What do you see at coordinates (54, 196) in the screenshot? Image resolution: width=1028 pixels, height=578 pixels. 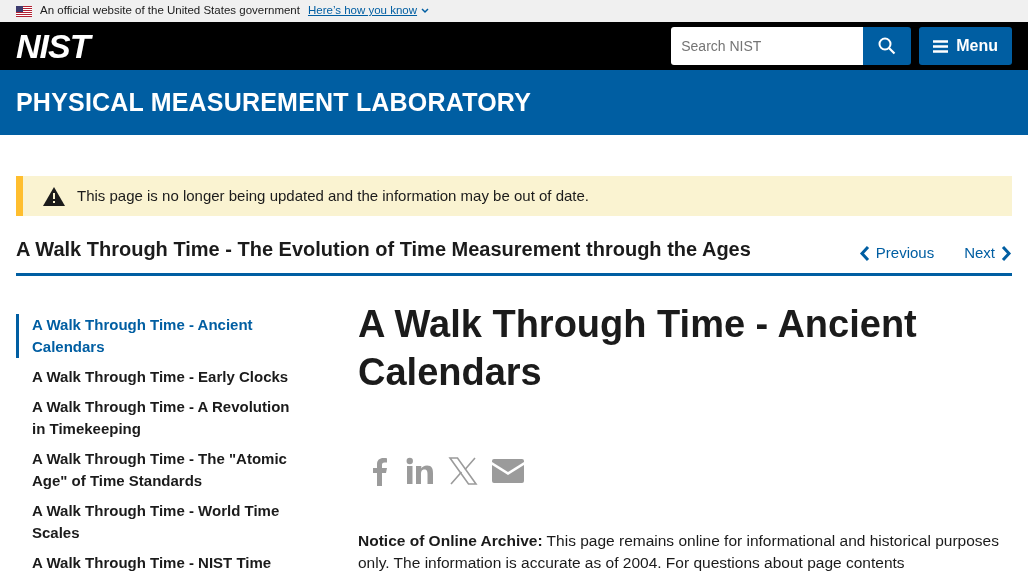 I see `warning-icon` at bounding box center [54, 196].